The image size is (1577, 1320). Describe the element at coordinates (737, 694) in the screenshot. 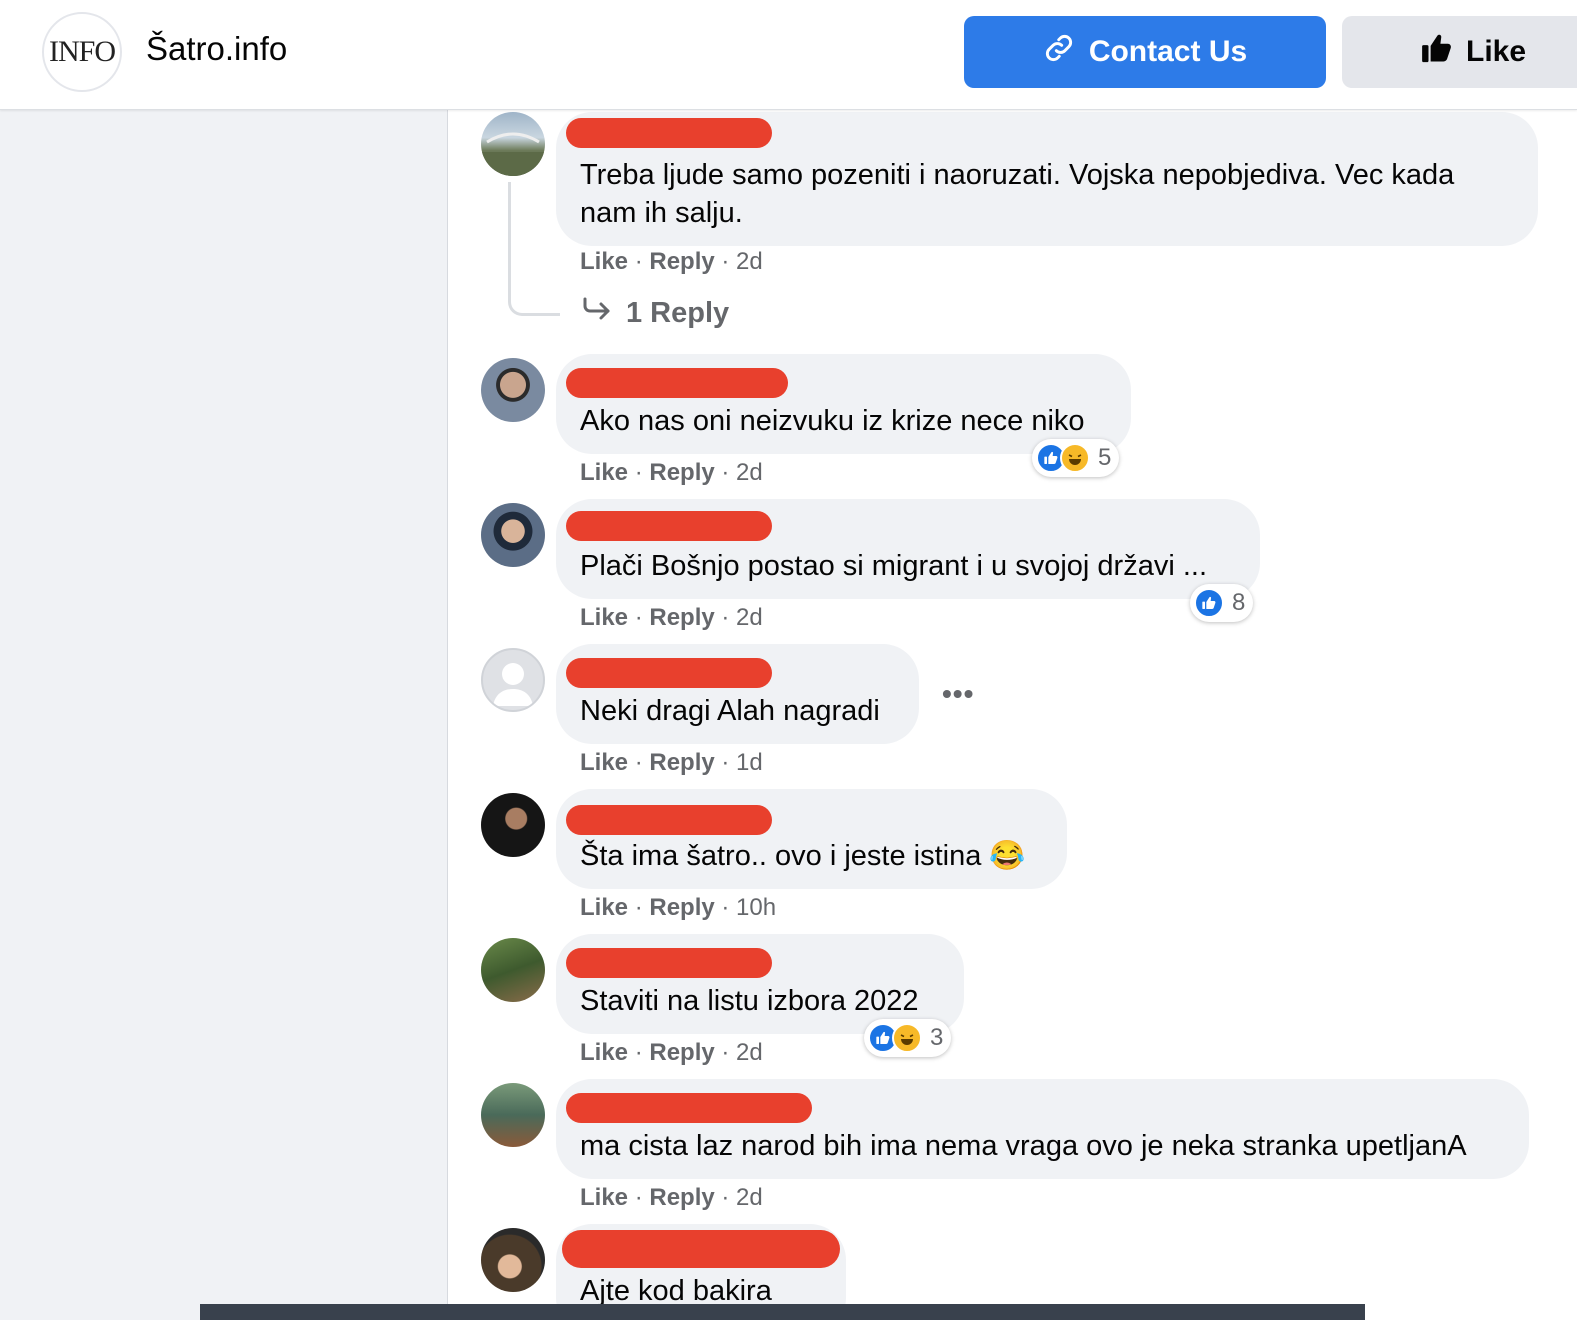

I see `comment-bubble: Neki dragi Alah nagradi` at that location.